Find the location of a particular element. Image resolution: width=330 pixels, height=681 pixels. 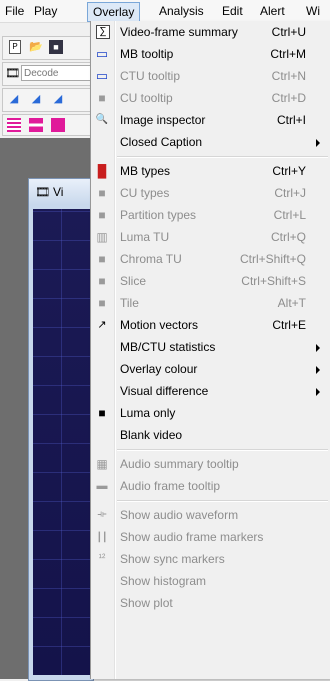

menu-item-show-histogram: Show histogram is located at coordinates (210, 581).